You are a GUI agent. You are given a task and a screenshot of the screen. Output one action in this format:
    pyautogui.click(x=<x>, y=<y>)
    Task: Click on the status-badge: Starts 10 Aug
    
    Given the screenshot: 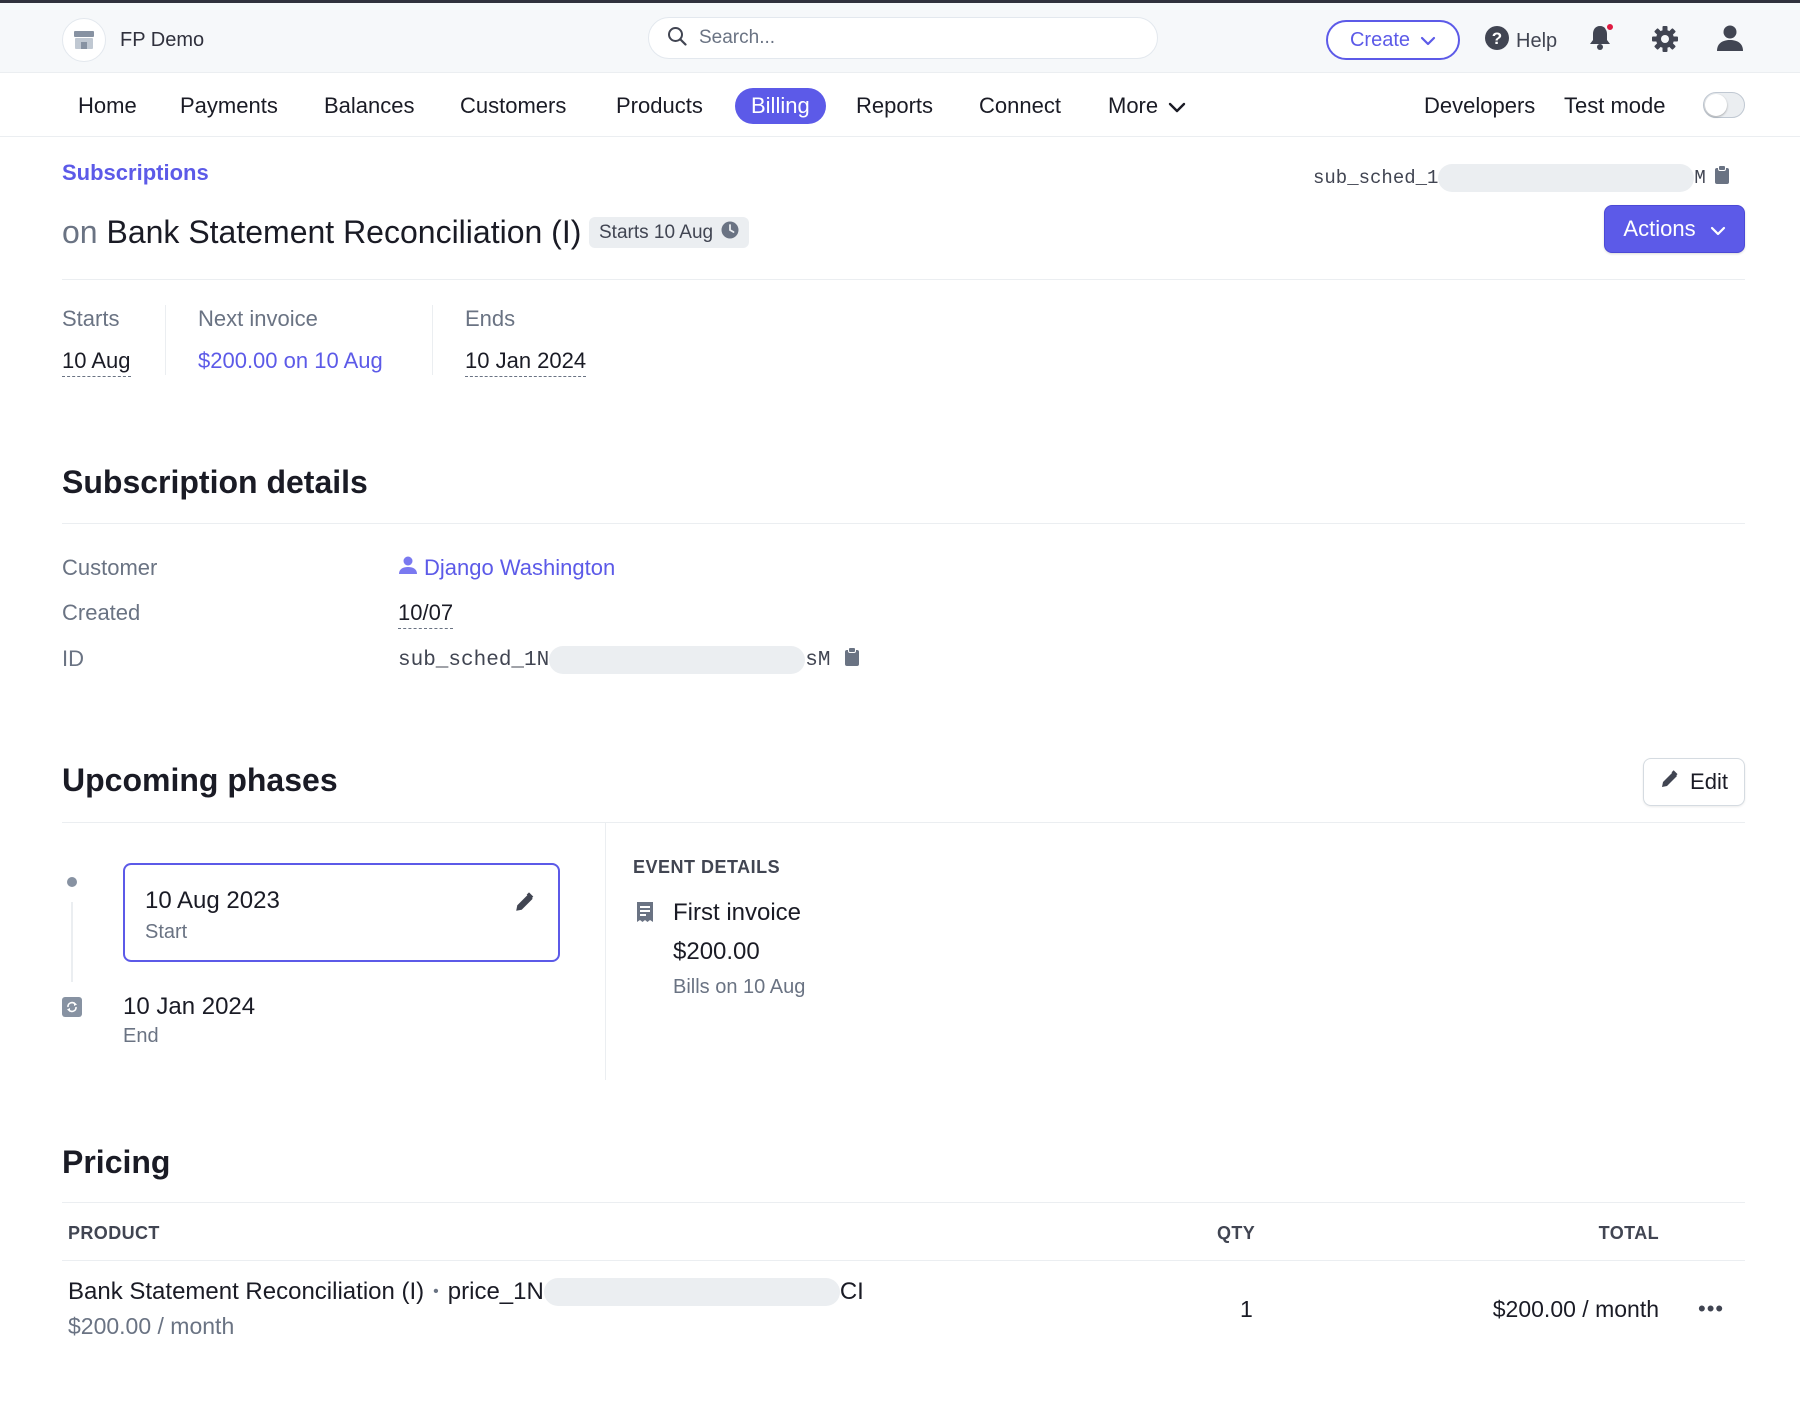 What is the action you would take?
    pyautogui.click(x=669, y=232)
    